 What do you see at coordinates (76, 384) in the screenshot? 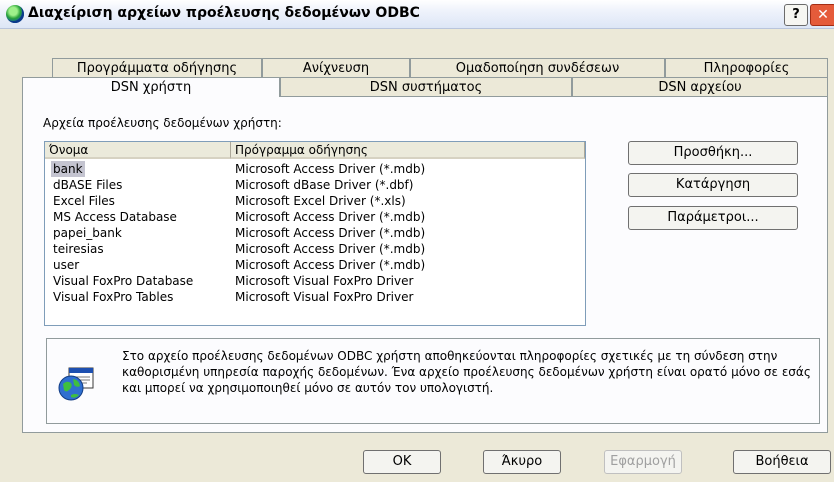
I see `odbc-datasource-icon` at bounding box center [76, 384].